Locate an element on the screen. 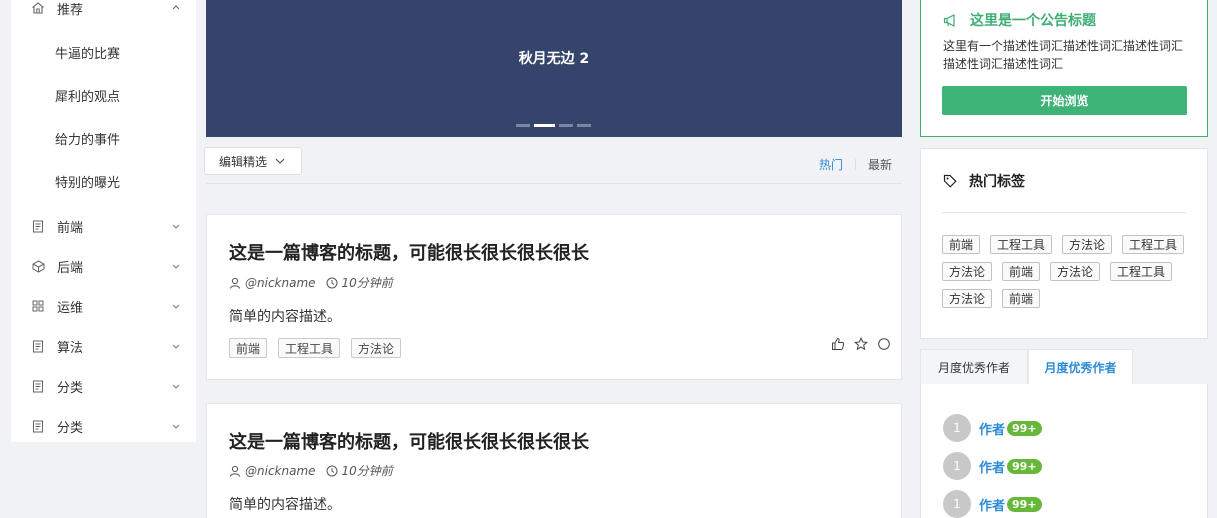 This screenshot has height=518, width=1217. menu-item-ops: 运维 is located at coordinates (103, 306).